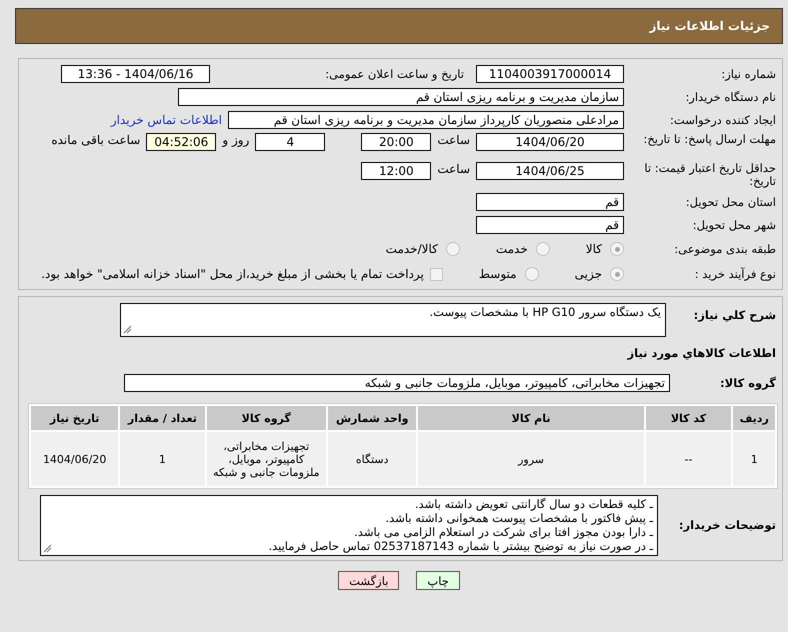 The height and width of the screenshot is (632, 788). I want to click on radio-option: جزیی, so click(599, 274).